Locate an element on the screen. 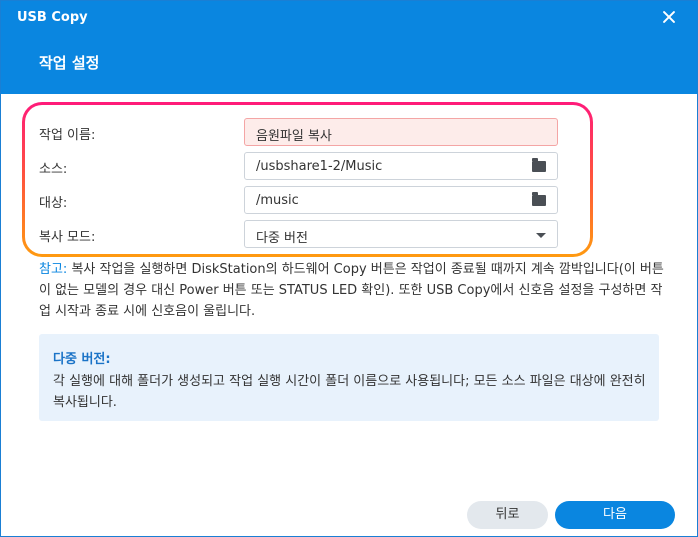 The width and height of the screenshot is (698, 537). copy-mode-value: 다중 버전 is located at coordinates (282, 238).